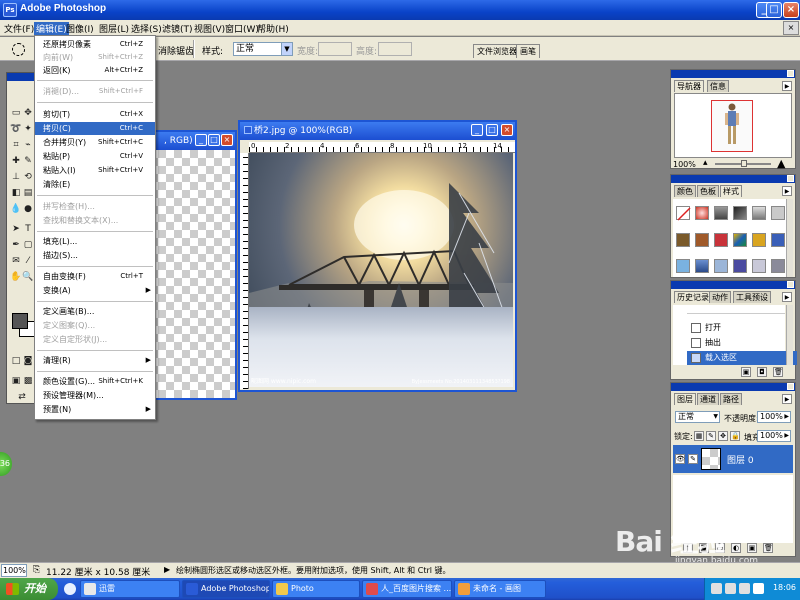  I want to click on foreground-color-swatch, so click(20, 321).